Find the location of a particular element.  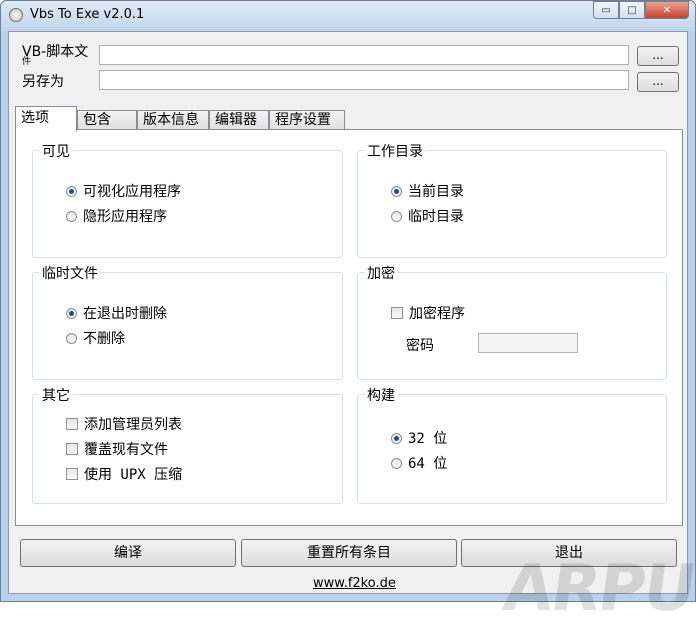

maximize-icon: □ is located at coordinates (632, 10).